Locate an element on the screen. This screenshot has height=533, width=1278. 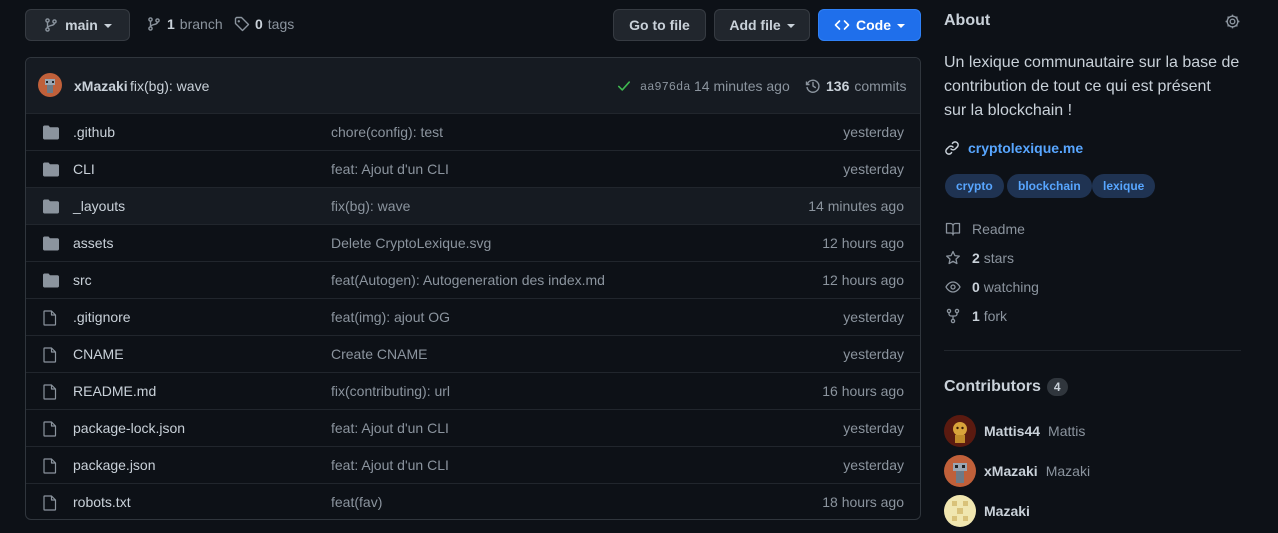
commit-message-link: feat(fav) is located at coordinates (356, 502).